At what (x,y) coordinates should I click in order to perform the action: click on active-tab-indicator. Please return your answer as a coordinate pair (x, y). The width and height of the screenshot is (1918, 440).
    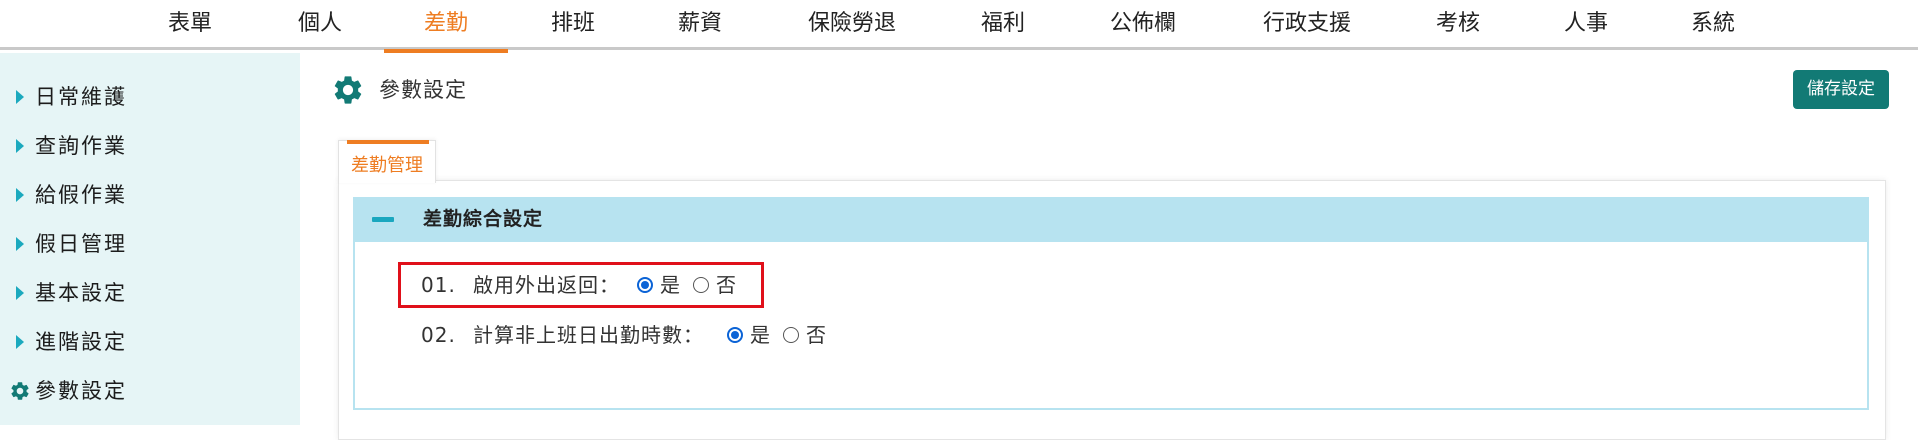
    Looking at the image, I should click on (388, 142).